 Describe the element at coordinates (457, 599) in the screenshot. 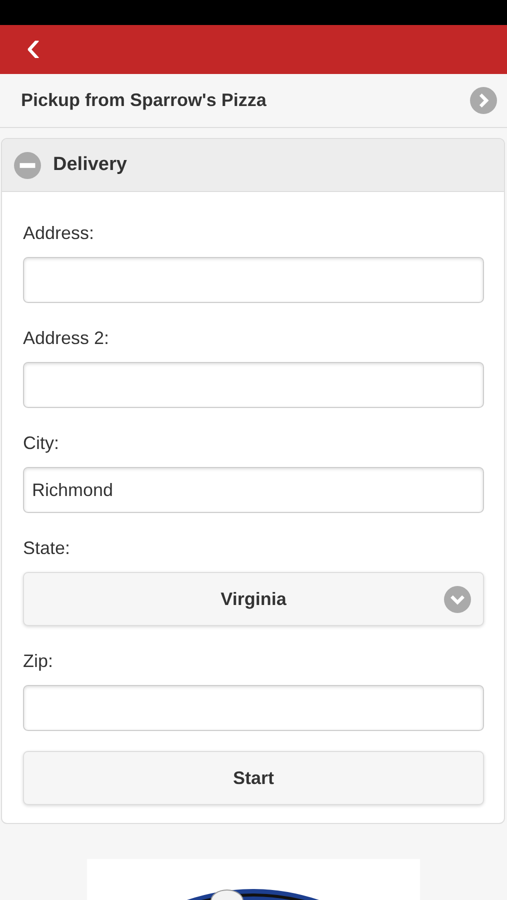

I see `chevron-down-icon` at that location.